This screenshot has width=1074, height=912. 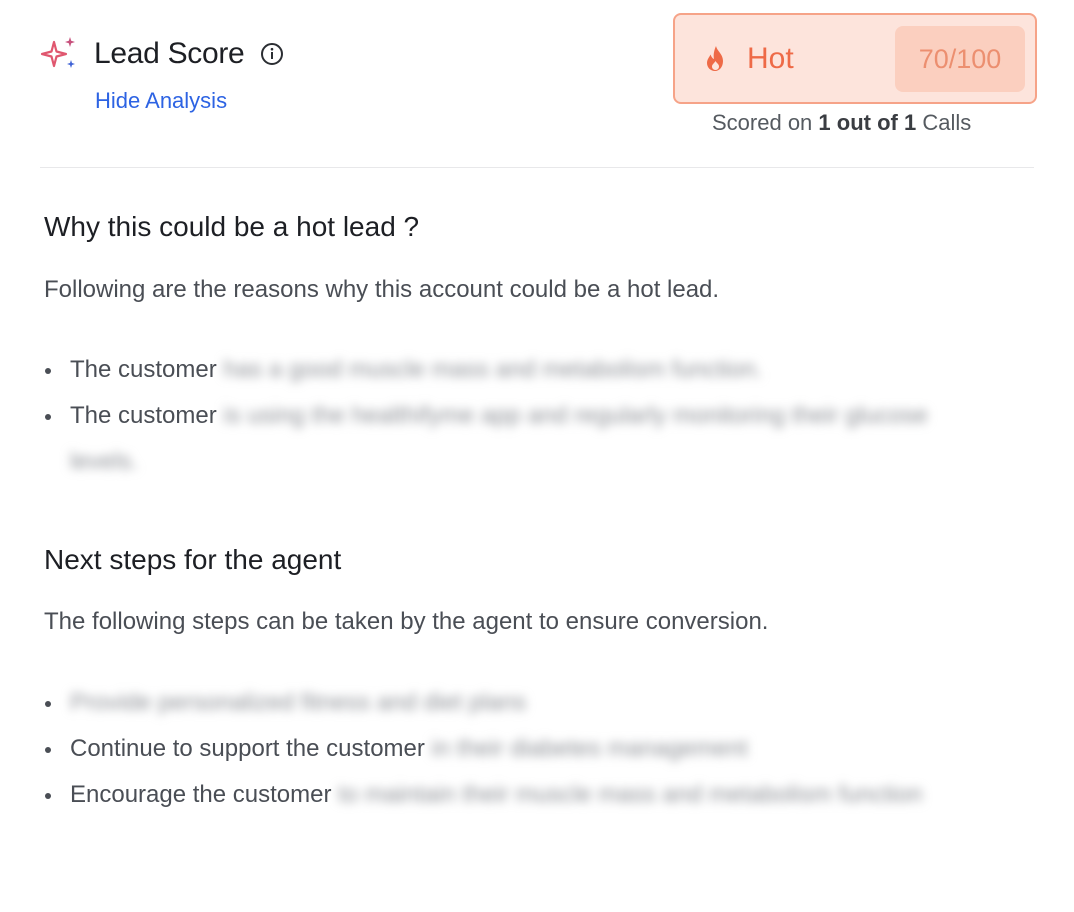 What do you see at coordinates (272, 54) in the screenshot?
I see `info-icon` at bounding box center [272, 54].